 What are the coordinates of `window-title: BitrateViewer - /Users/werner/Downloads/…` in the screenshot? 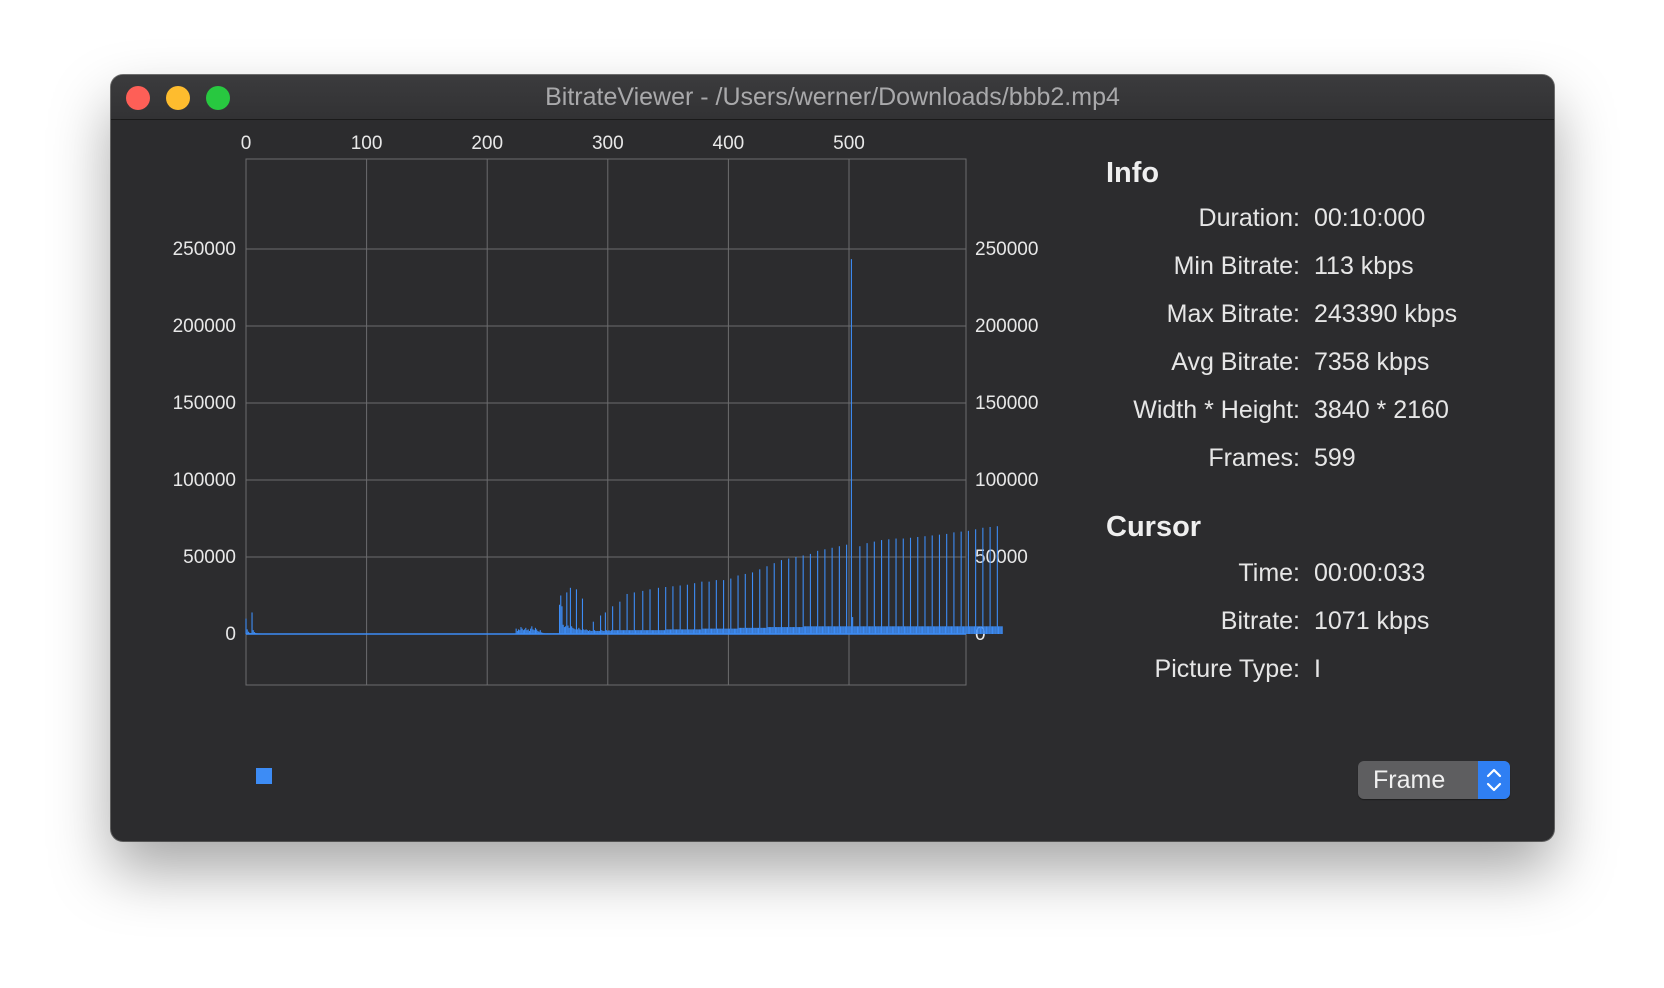 It's located at (832, 97).